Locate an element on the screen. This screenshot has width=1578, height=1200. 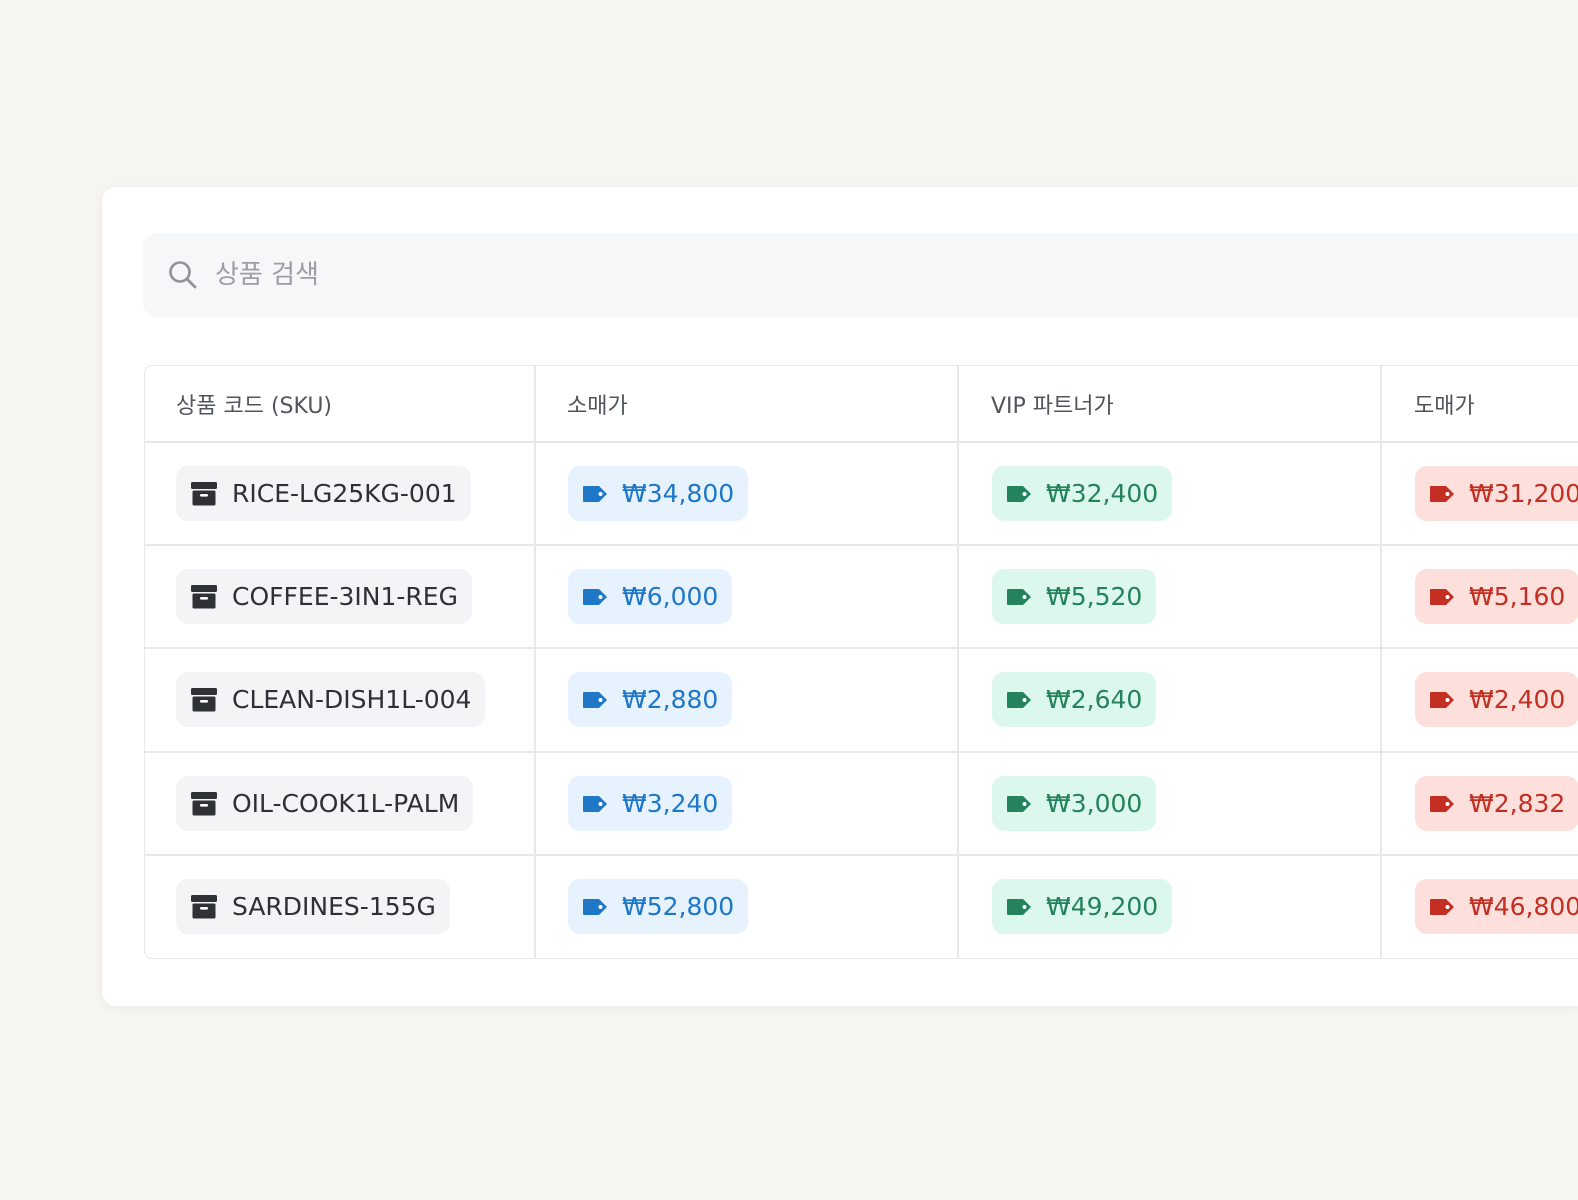
wholesale-price: ₩2,832 is located at coordinates (1517, 803).